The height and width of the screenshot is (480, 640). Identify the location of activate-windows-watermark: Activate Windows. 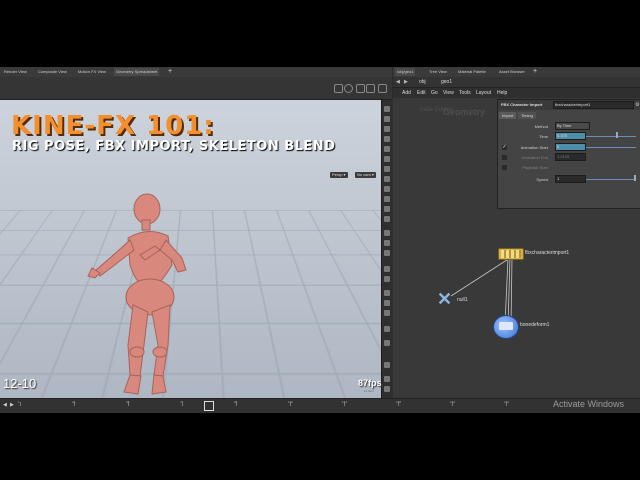
(589, 404).